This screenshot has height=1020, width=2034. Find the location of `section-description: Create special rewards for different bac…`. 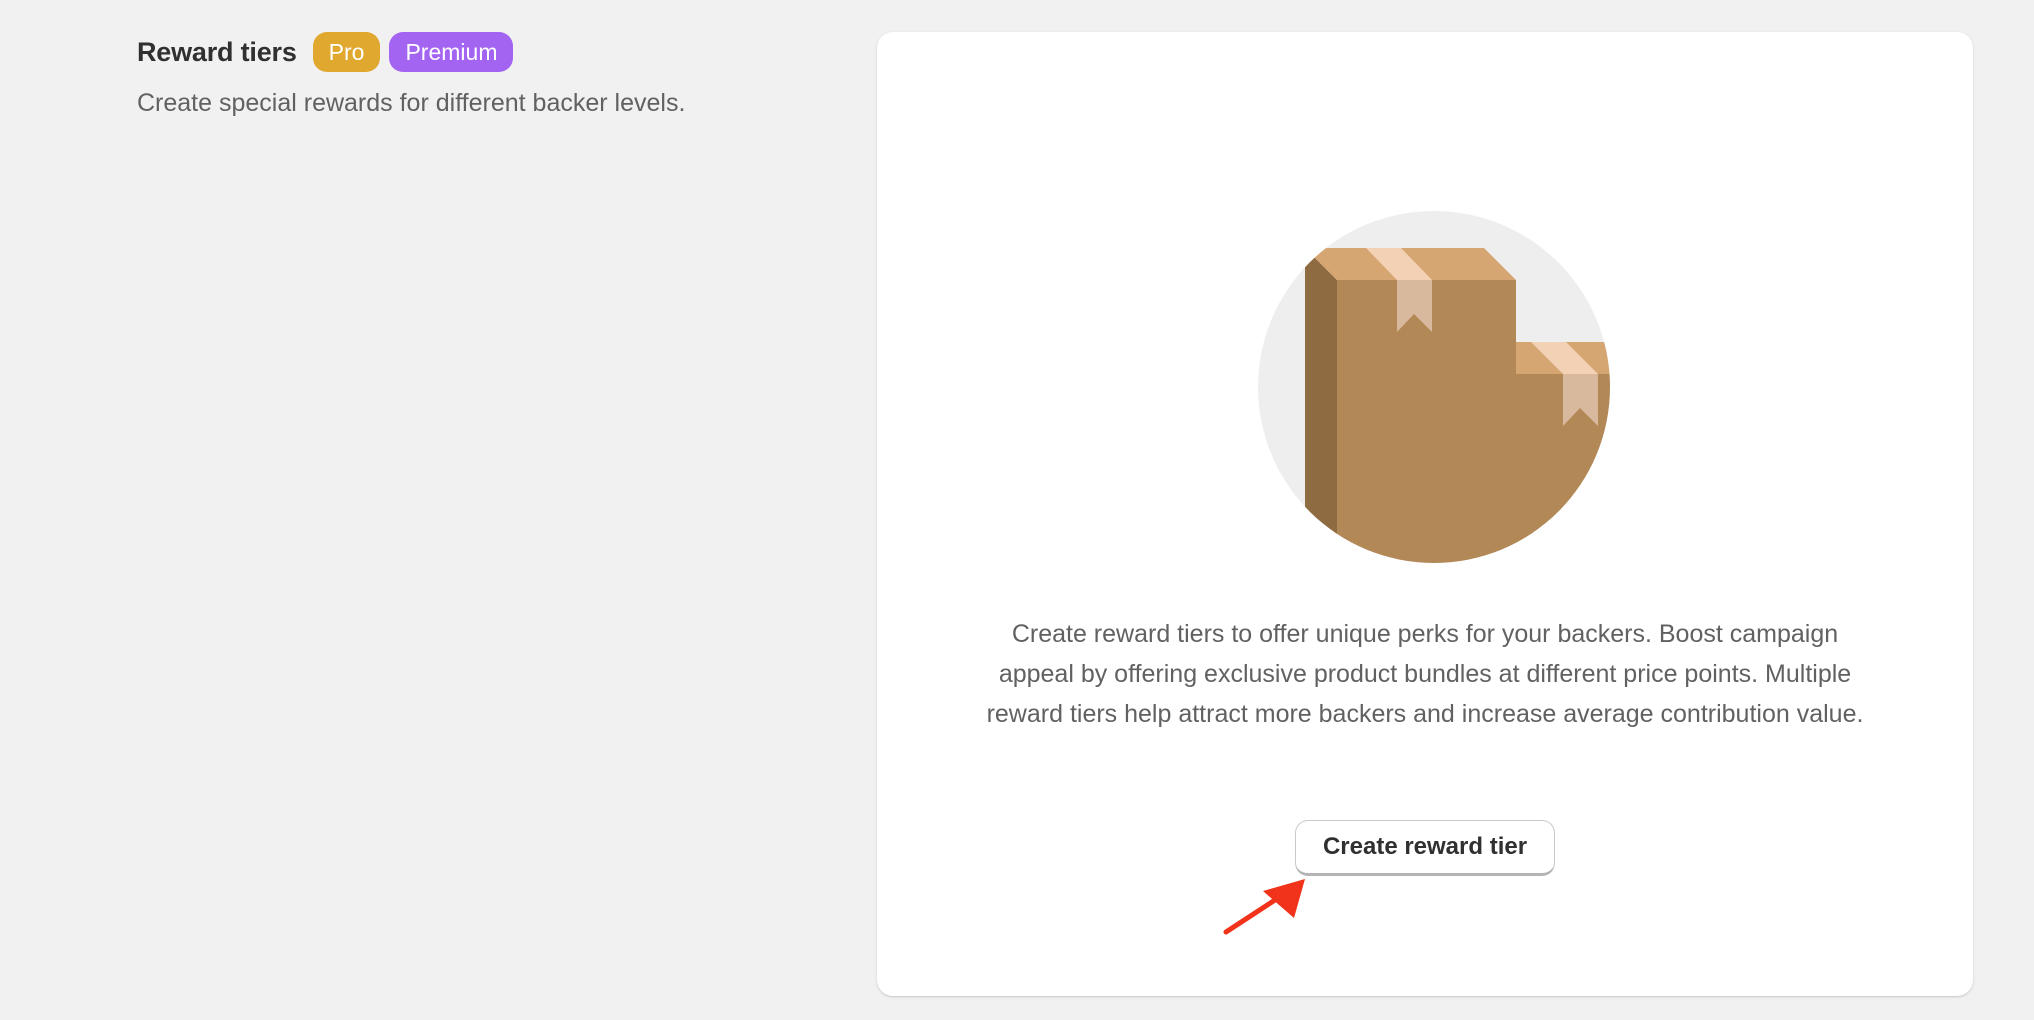

section-description: Create special rewards for different bac… is located at coordinates (411, 103).